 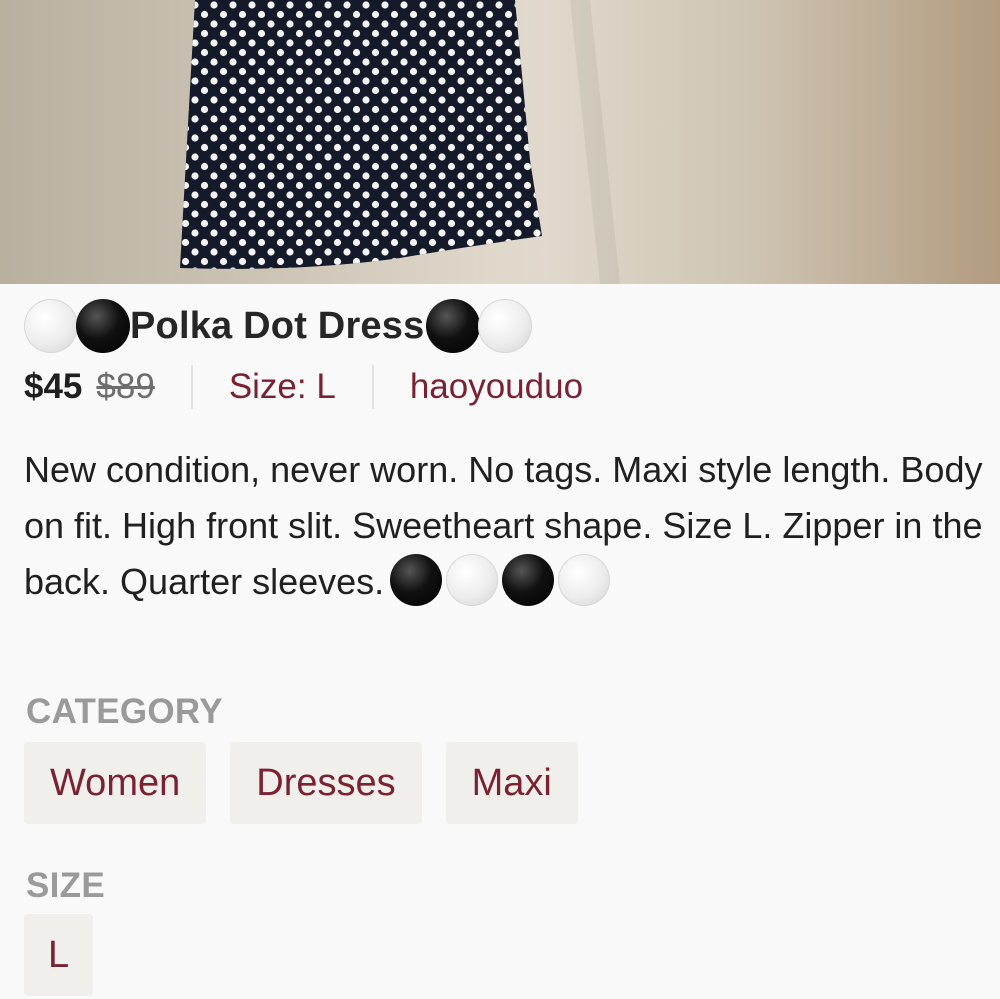 What do you see at coordinates (511, 783) in the screenshot?
I see `category-chip-maxi: Maxi` at bounding box center [511, 783].